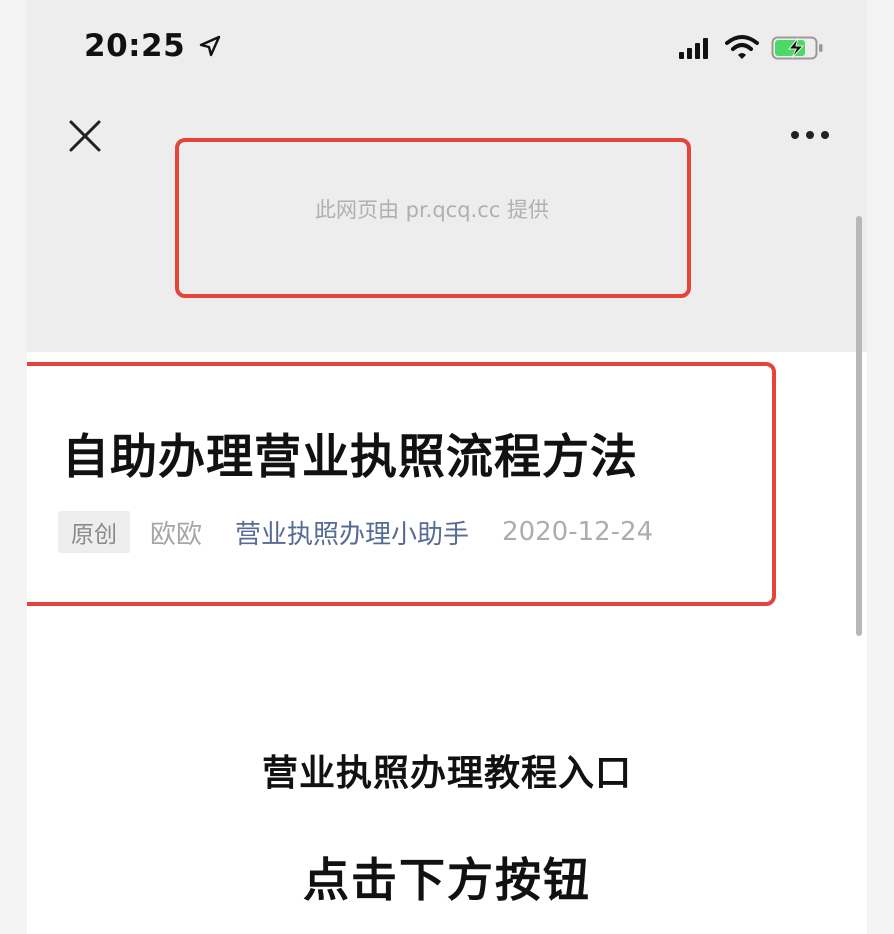 The height and width of the screenshot is (934, 894). What do you see at coordinates (859, 426) in the screenshot?
I see `scrollbar` at bounding box center [859, 426].